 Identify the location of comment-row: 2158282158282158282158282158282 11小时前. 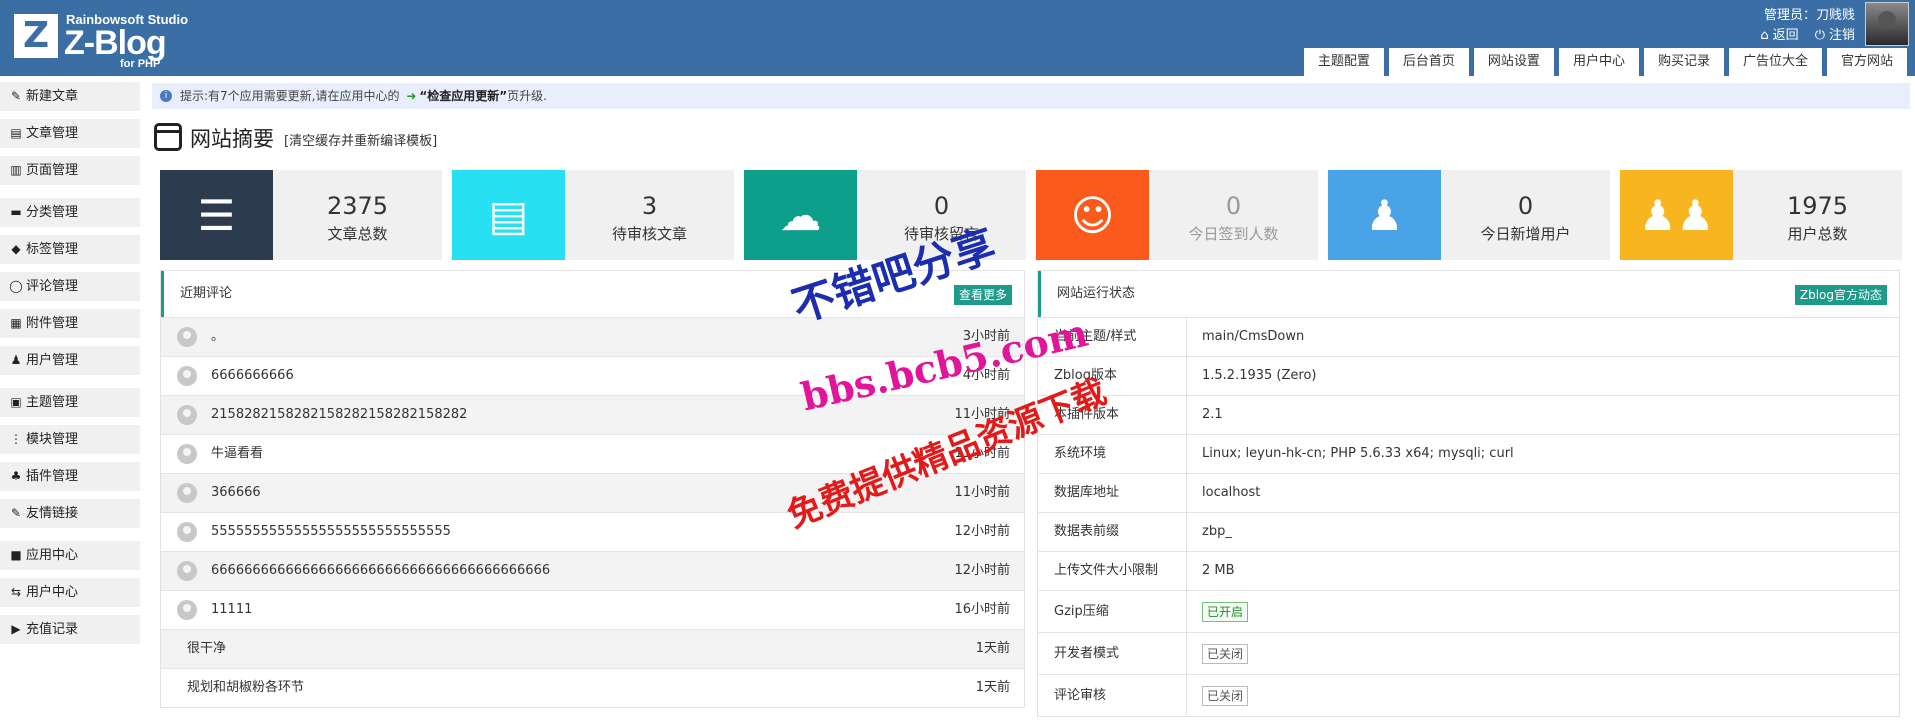
(592, 414).